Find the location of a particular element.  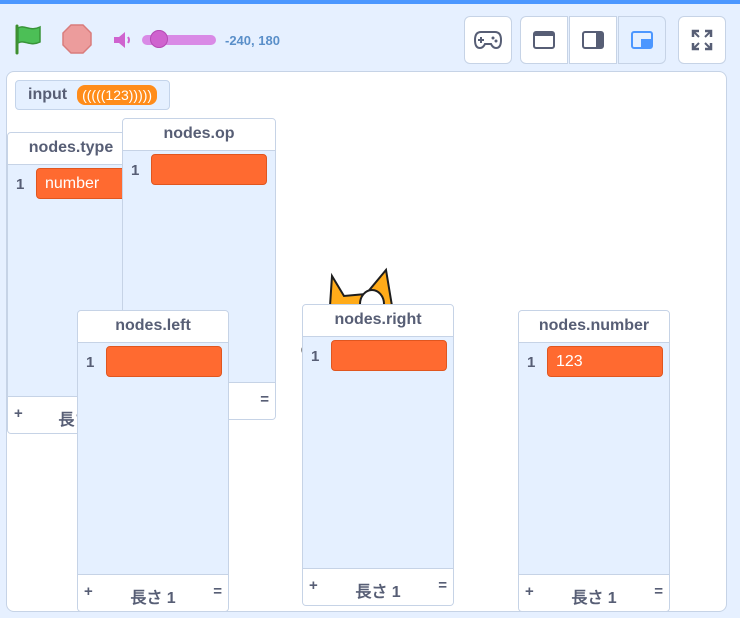

large-stage-button is located at coordinates (642, 40).